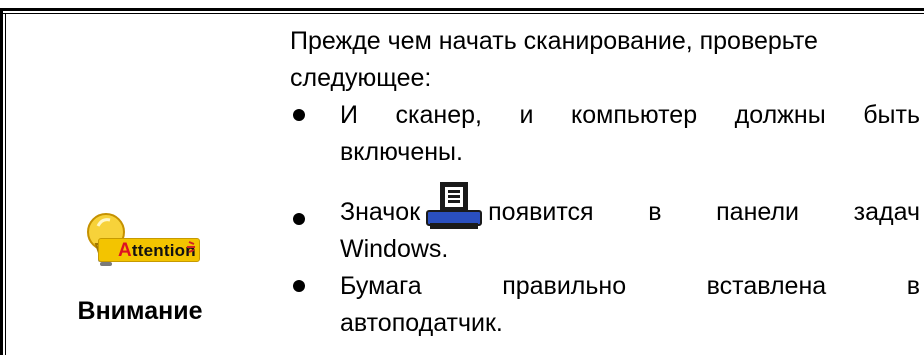 The width and height of the screenshot is (924, 355). What do you see at coordinates (191, 247) in the screenshot?
I see `attention-accent-mark` at bounding box center [191, 247].